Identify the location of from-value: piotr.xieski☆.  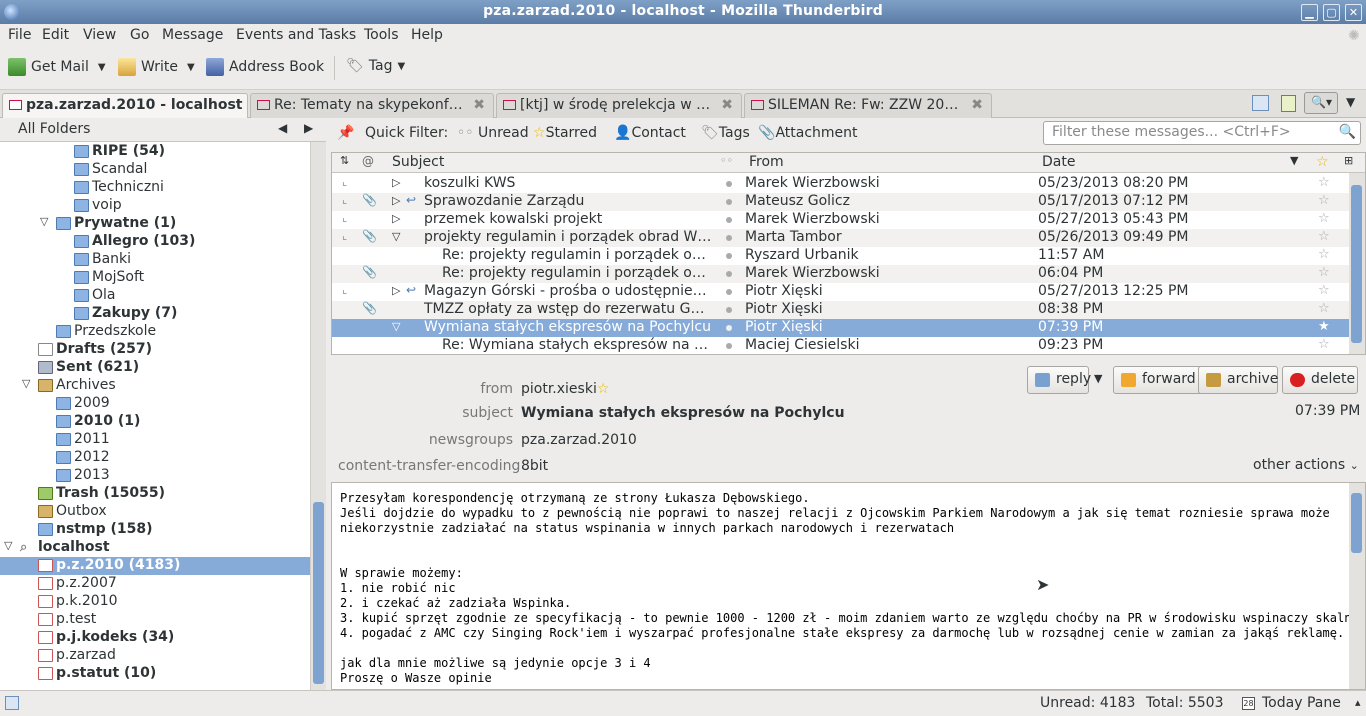
(565, 389).